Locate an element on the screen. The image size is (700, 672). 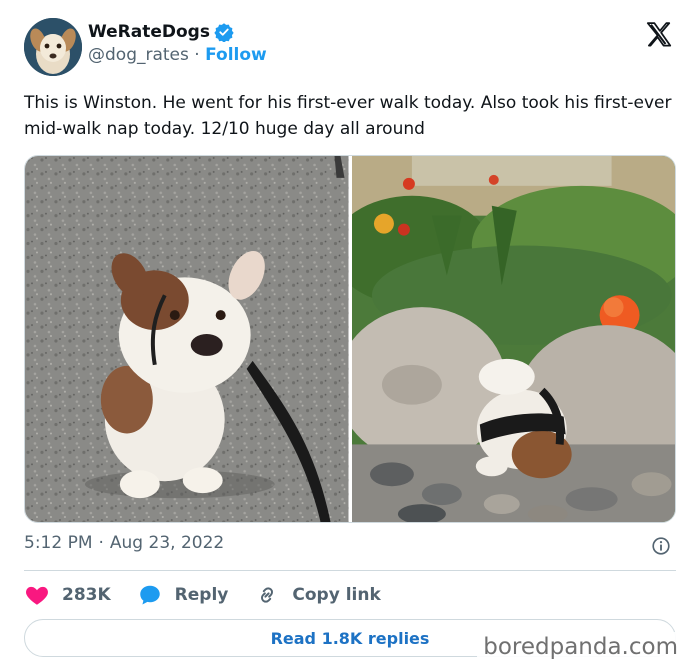
x-logo-icon is located at coordinates (659, 35).